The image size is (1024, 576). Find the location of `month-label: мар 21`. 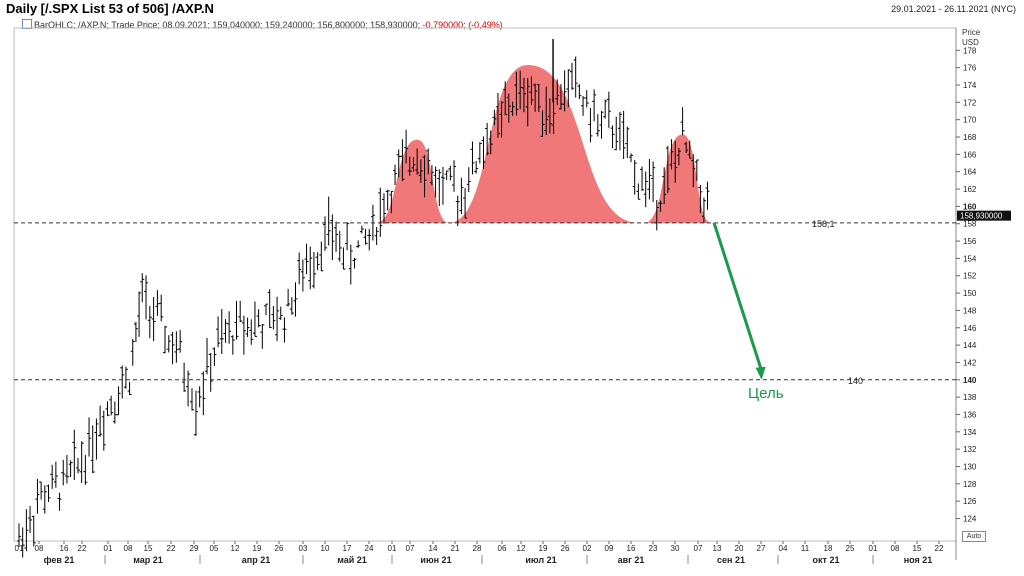

month-label: мар 21 is located at coordinates (148, 560).